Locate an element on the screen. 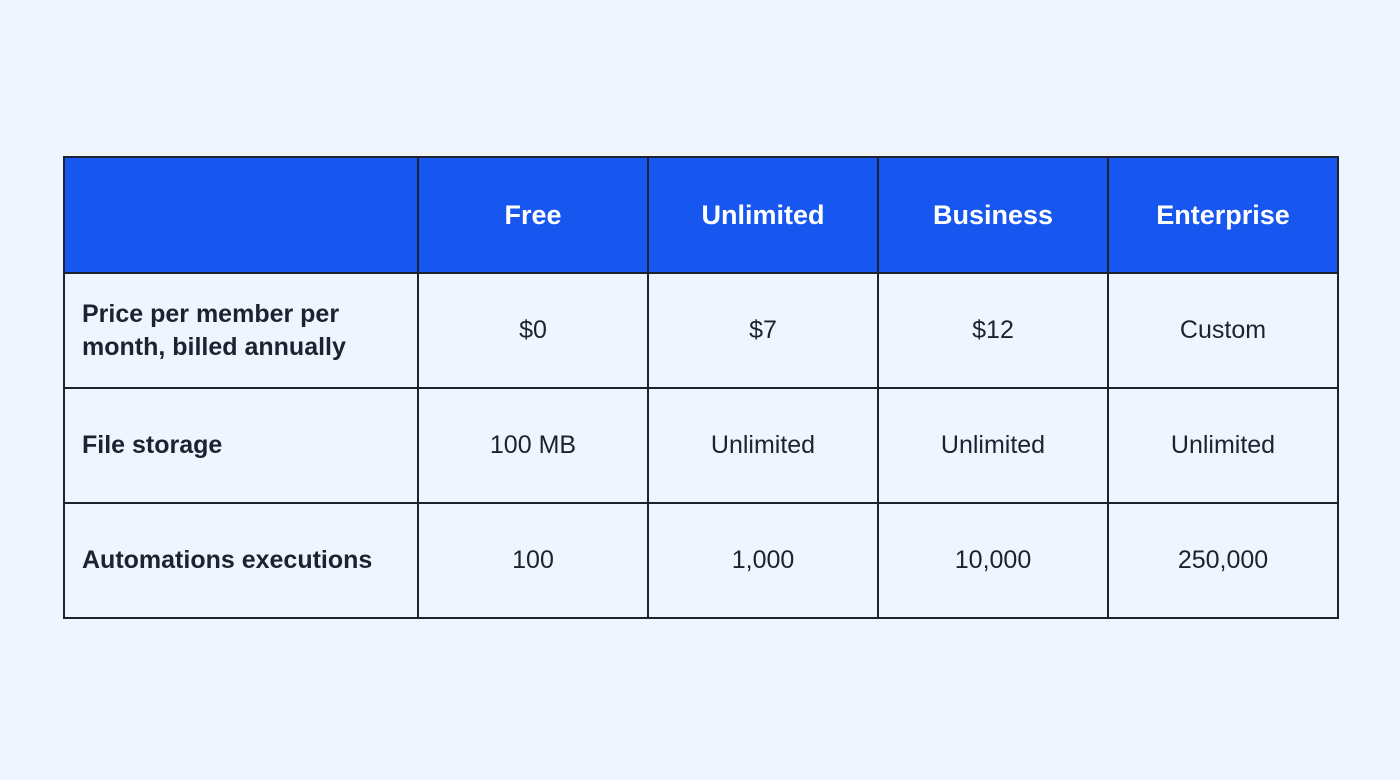 The width and height of the screenshot is (1400, 780). table-header: Free Unlimited Business Enterprise is located at coordinates (701, 215).